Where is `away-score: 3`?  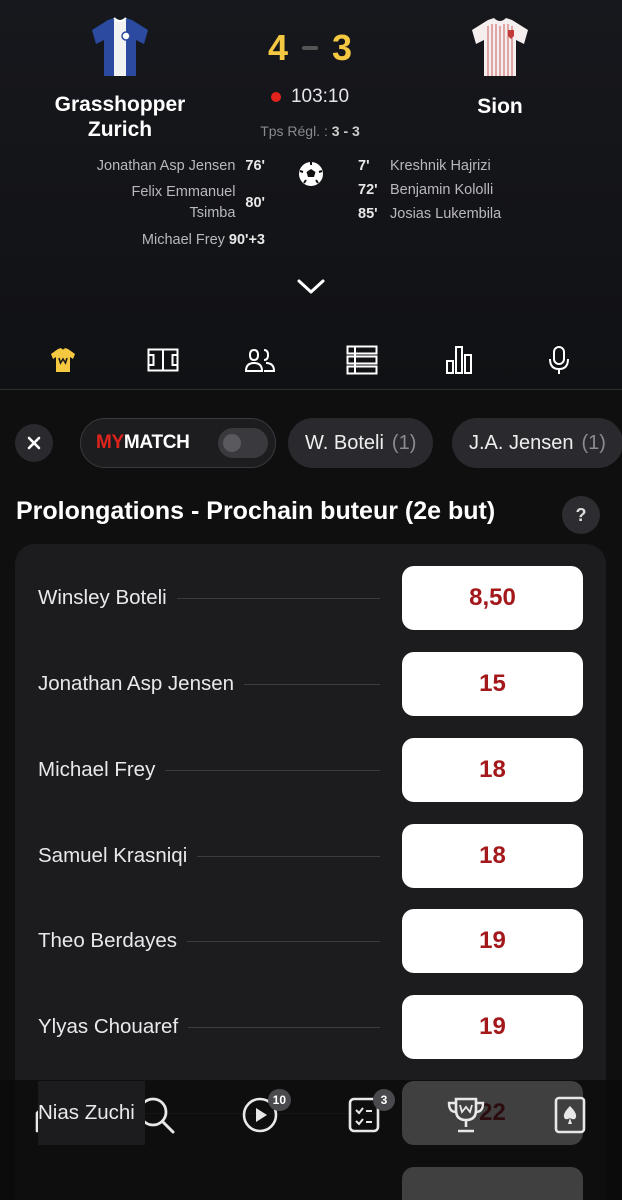
away-score: 3 is located at coordinates (342, 47).